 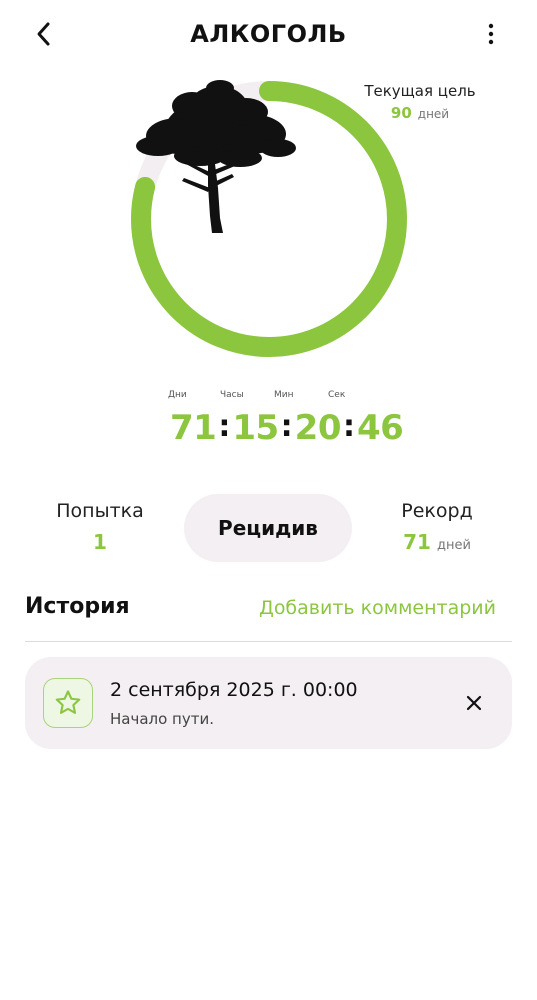 What do you see at coordinates (234, 690) in the screenshot?
I see `history-item-date: 2 сентября 2025 г. 00:00` at bounding box center [234, 690].